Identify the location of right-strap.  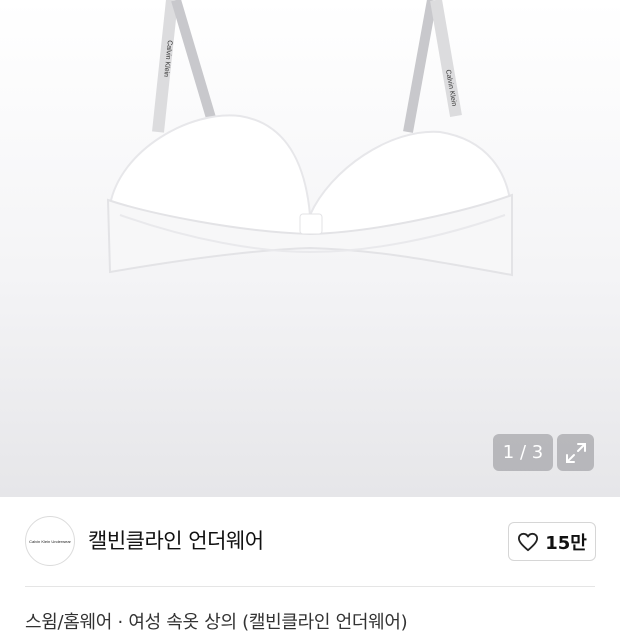
(420, 66).